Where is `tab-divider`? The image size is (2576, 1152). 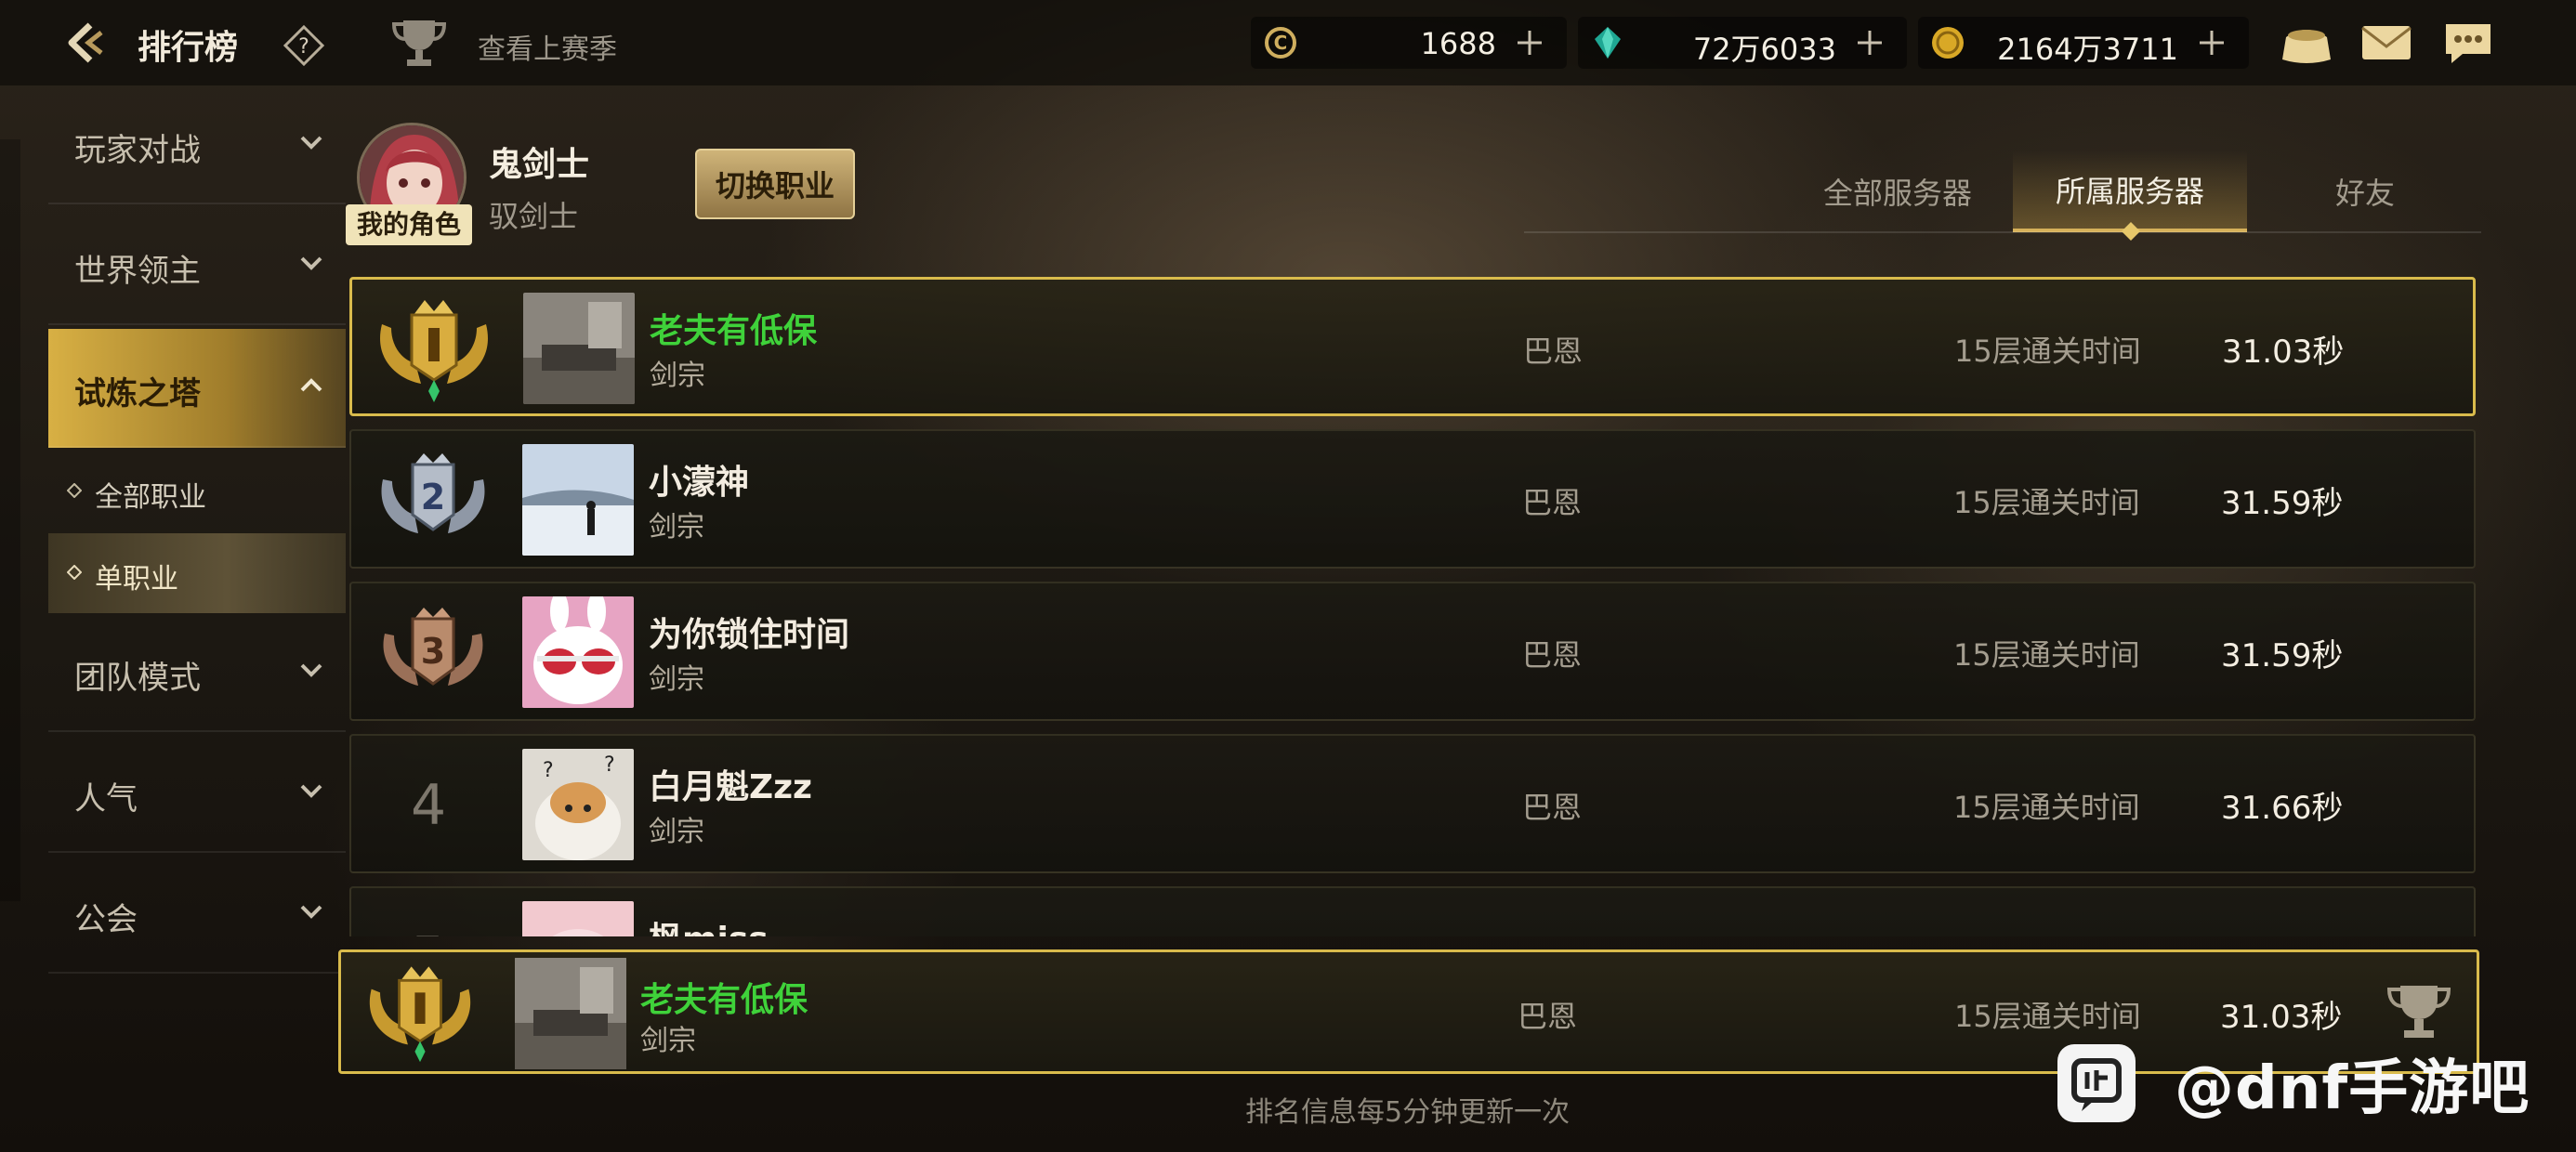 tab-divider is located at coordinates (2002, 232).